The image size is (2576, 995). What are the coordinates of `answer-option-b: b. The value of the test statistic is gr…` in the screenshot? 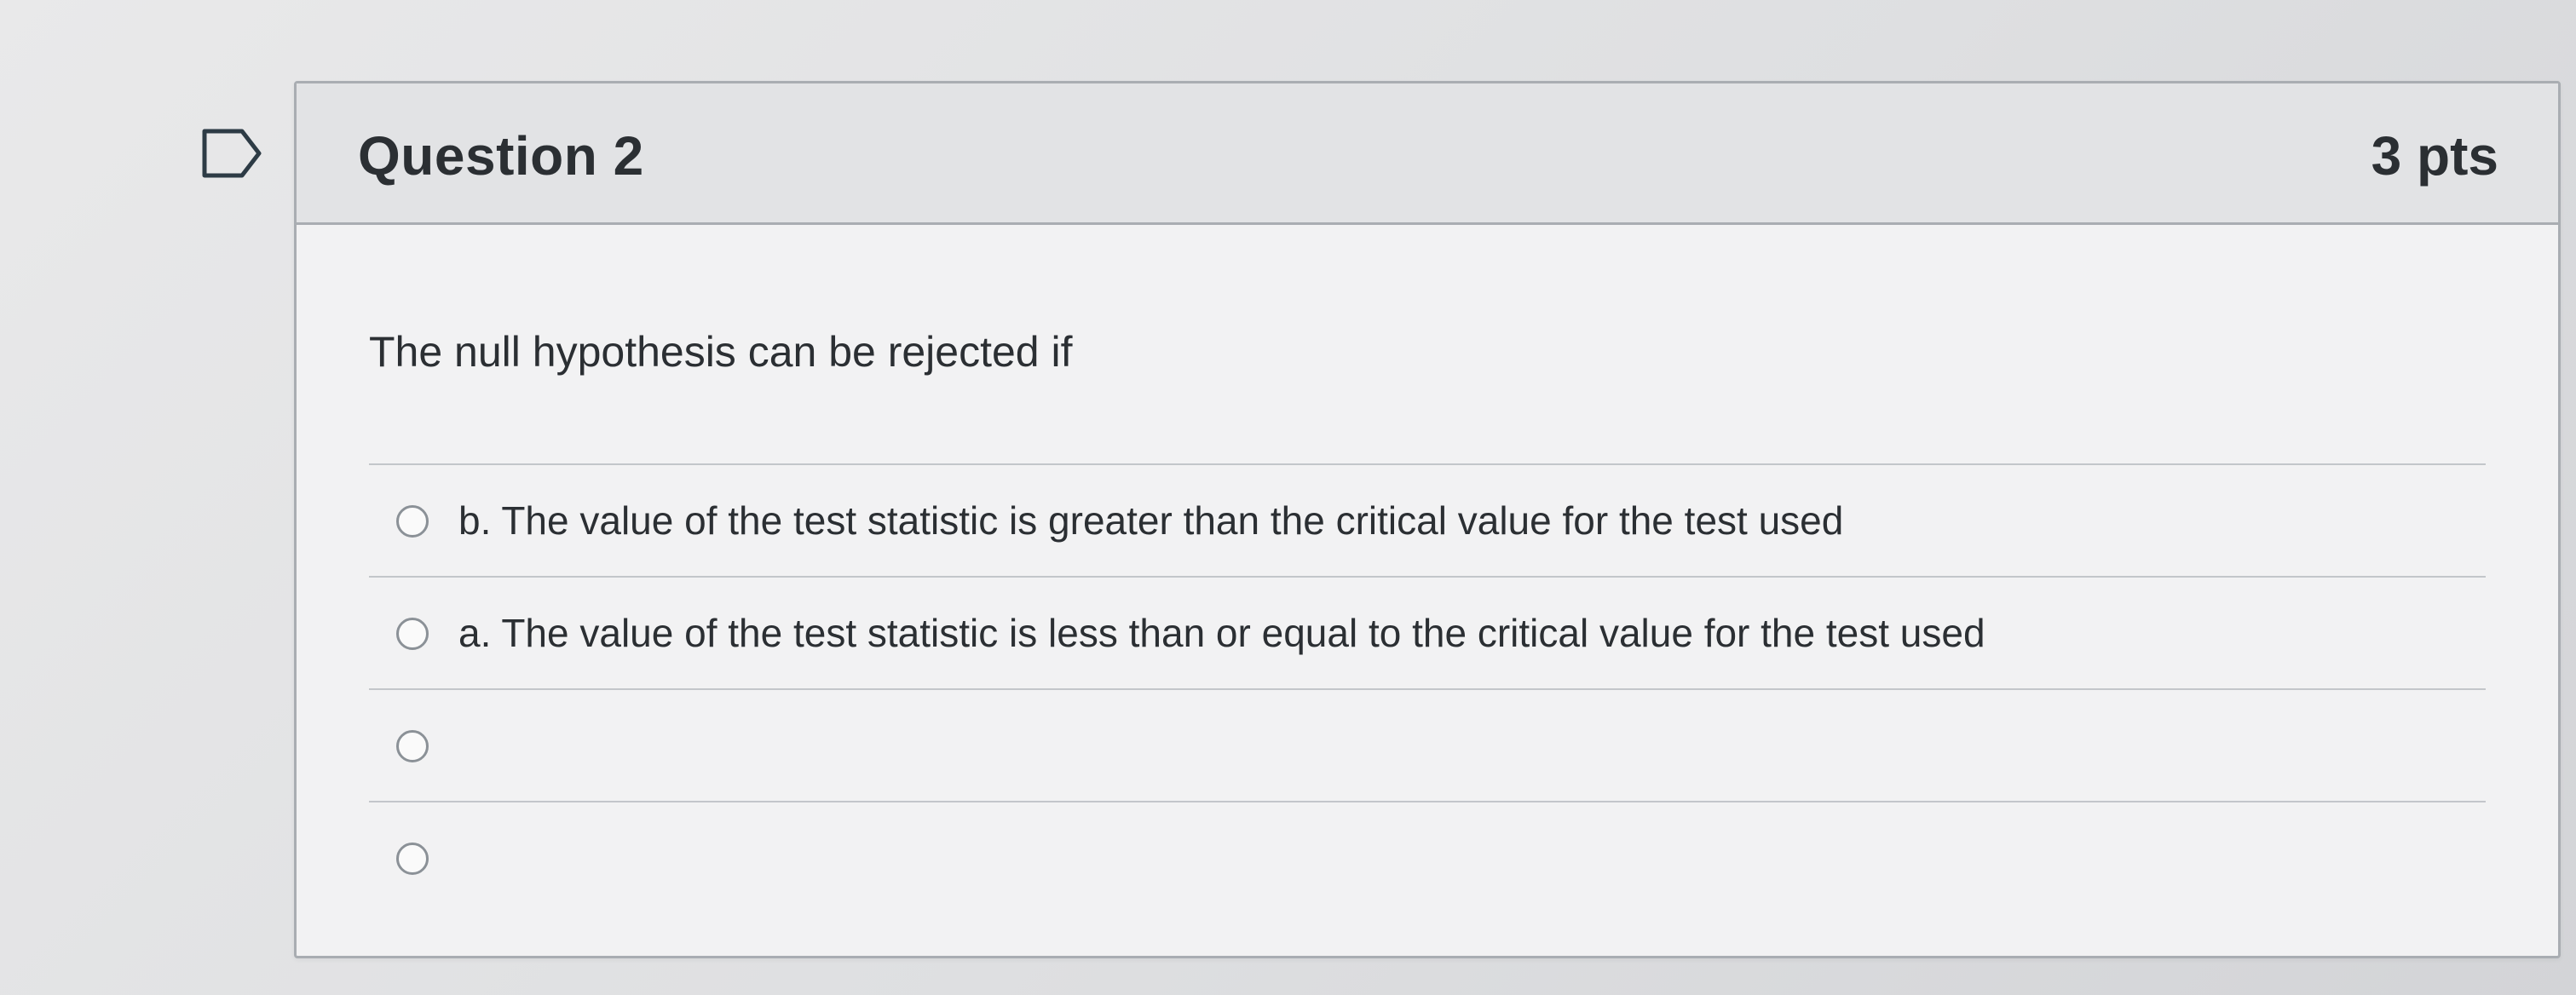 It's located at (1427, 520).